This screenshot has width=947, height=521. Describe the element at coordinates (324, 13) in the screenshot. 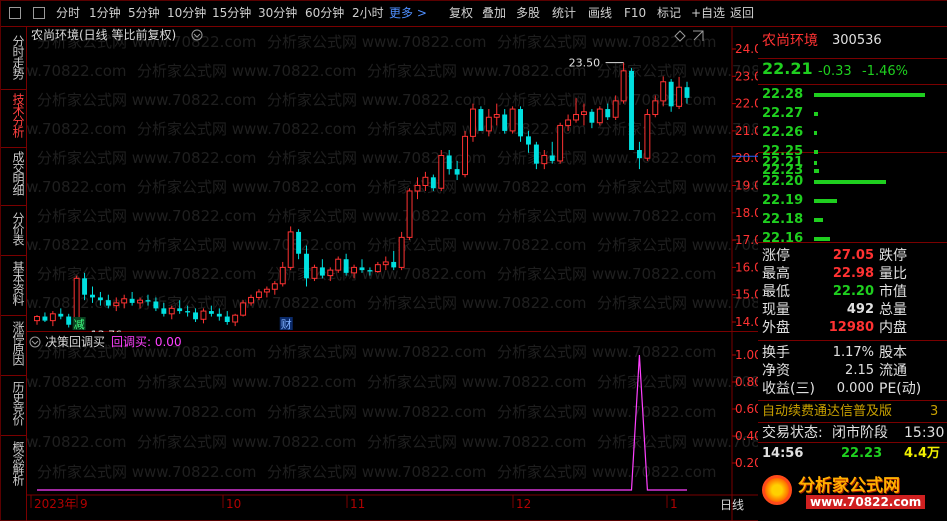

I see `tab-60min: 60分钟` at that location.